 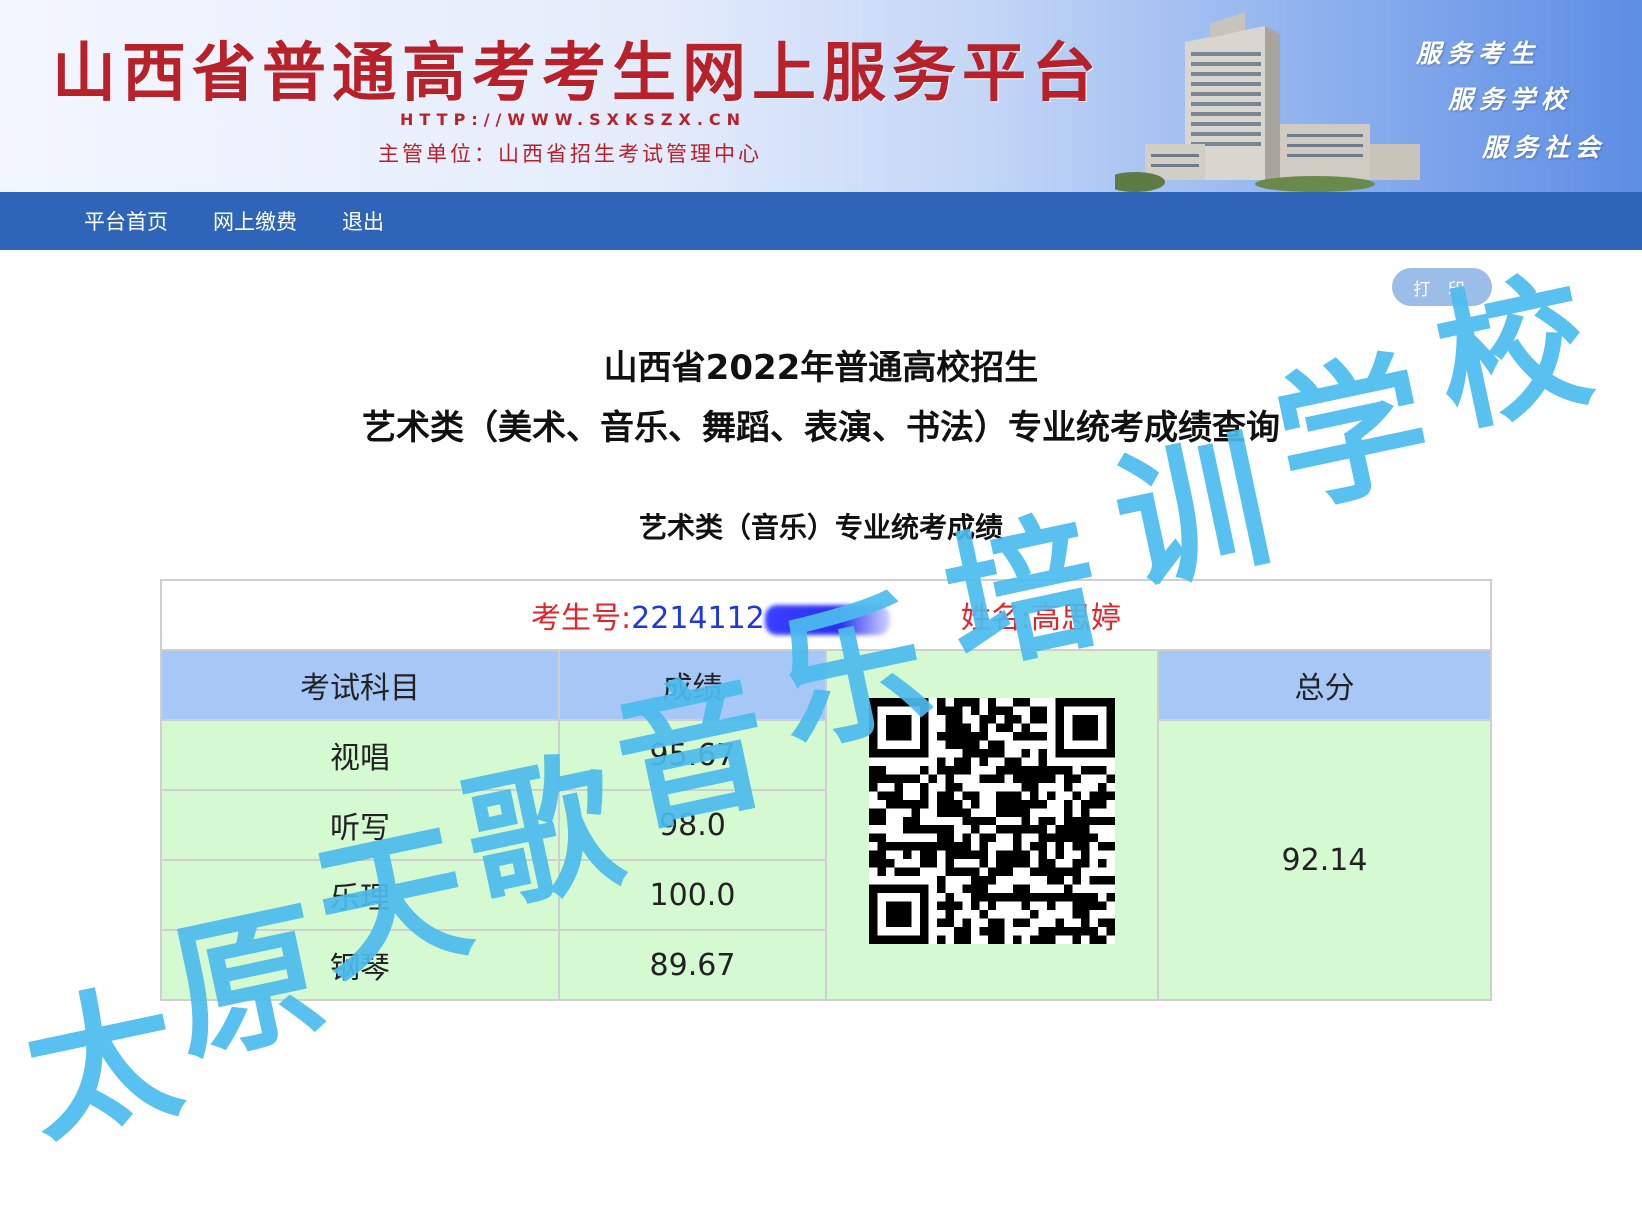 I want to click on student-name-label: 姓名:, so click(x=995, y=618).